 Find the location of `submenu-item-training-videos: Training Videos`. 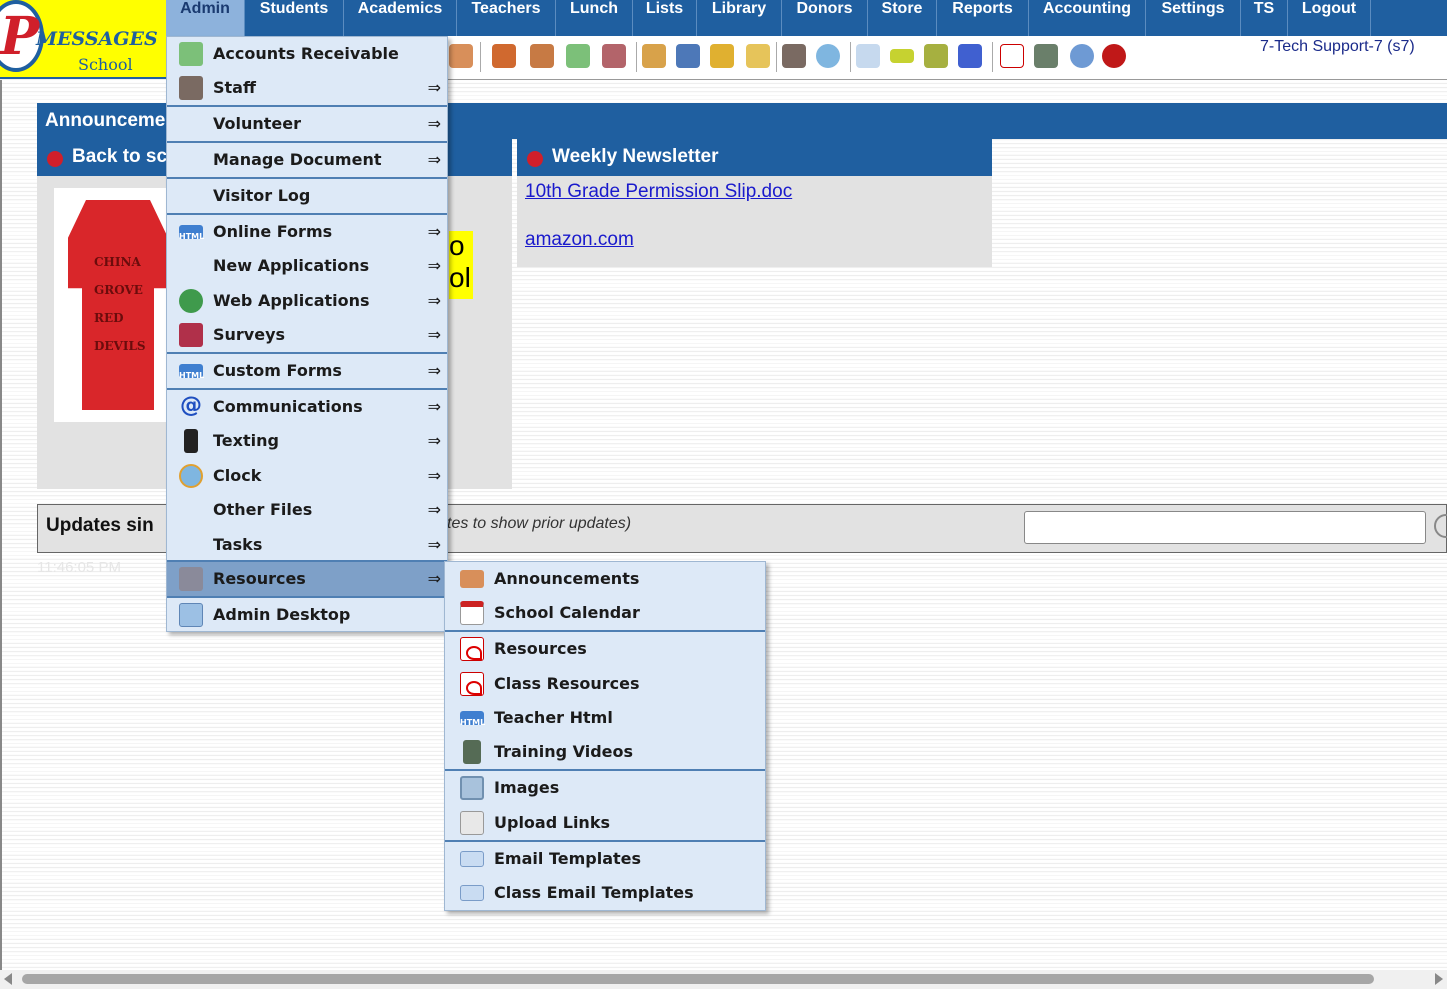

submenu-item-training-videos: Training Videos is located at coordinates (605, 752).